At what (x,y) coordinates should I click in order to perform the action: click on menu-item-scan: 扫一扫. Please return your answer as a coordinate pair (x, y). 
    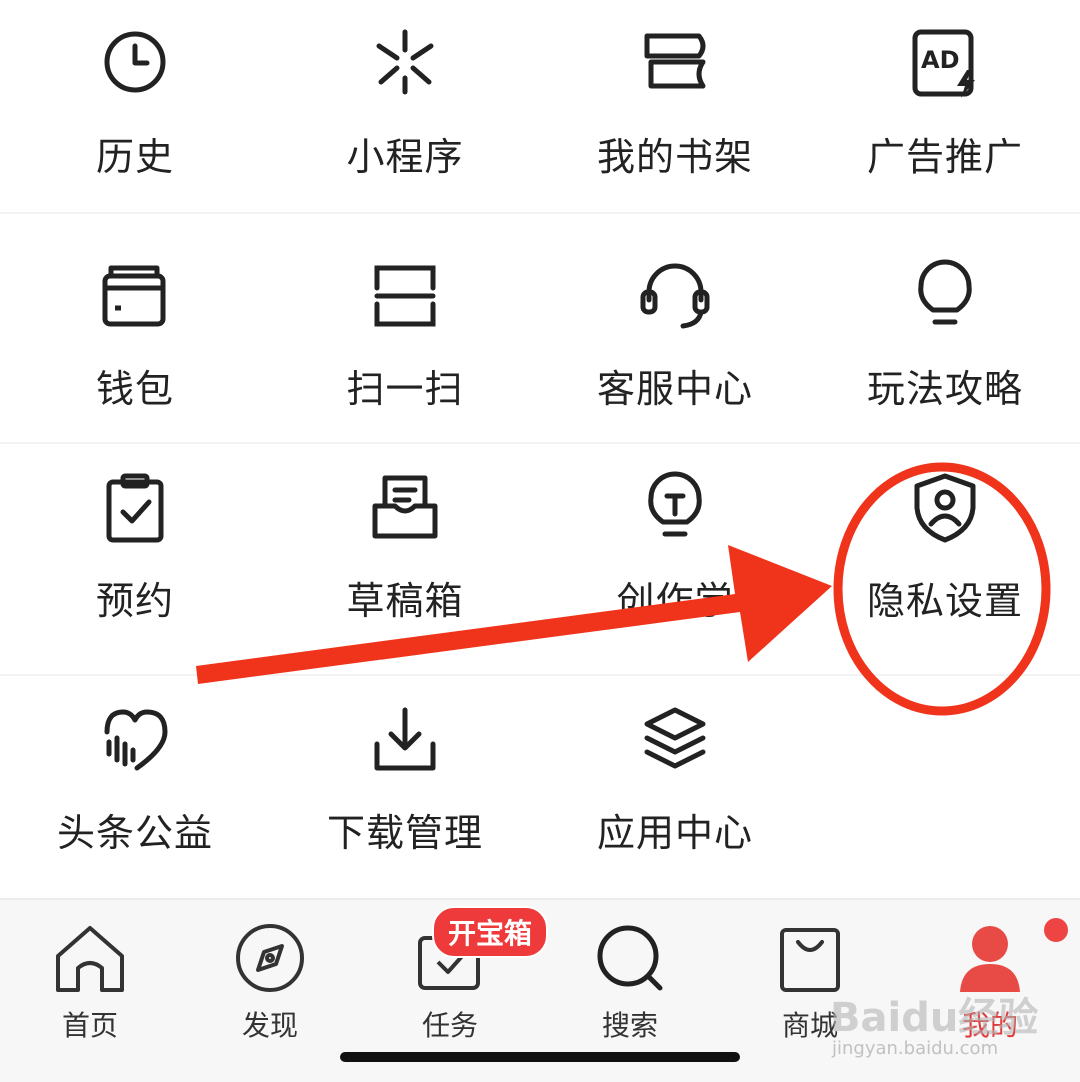
    Looking at the image, I should click on (405, 347).